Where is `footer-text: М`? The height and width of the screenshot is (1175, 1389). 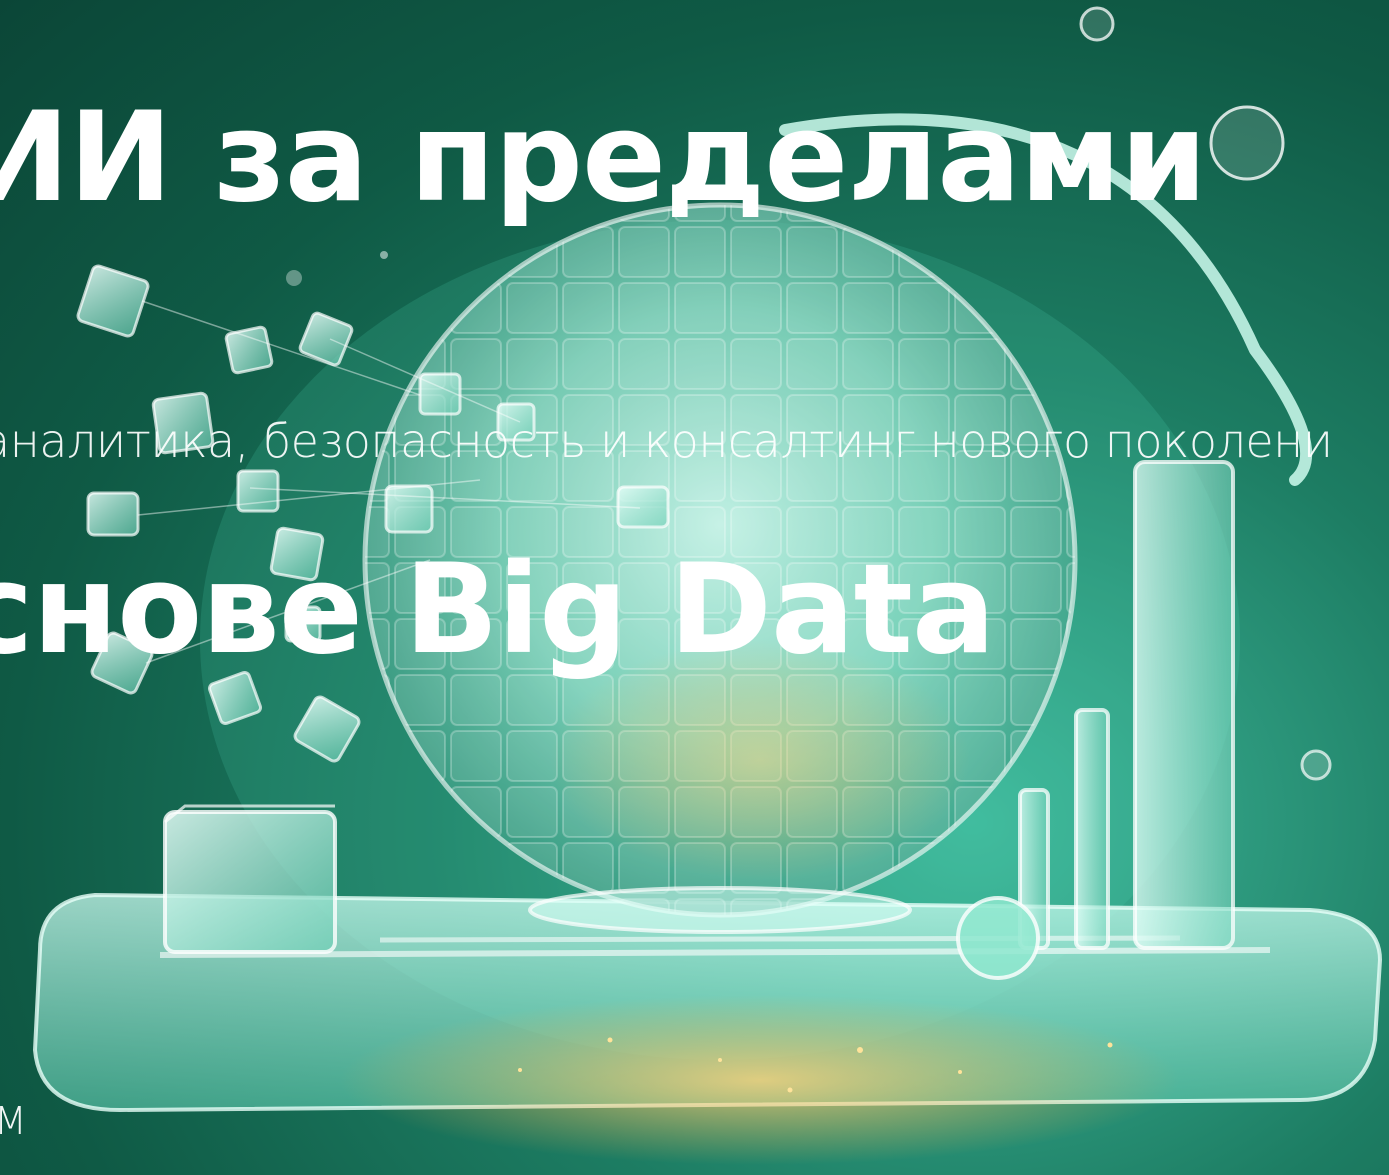 footer-text: М is located at coordinates (13, 1121).